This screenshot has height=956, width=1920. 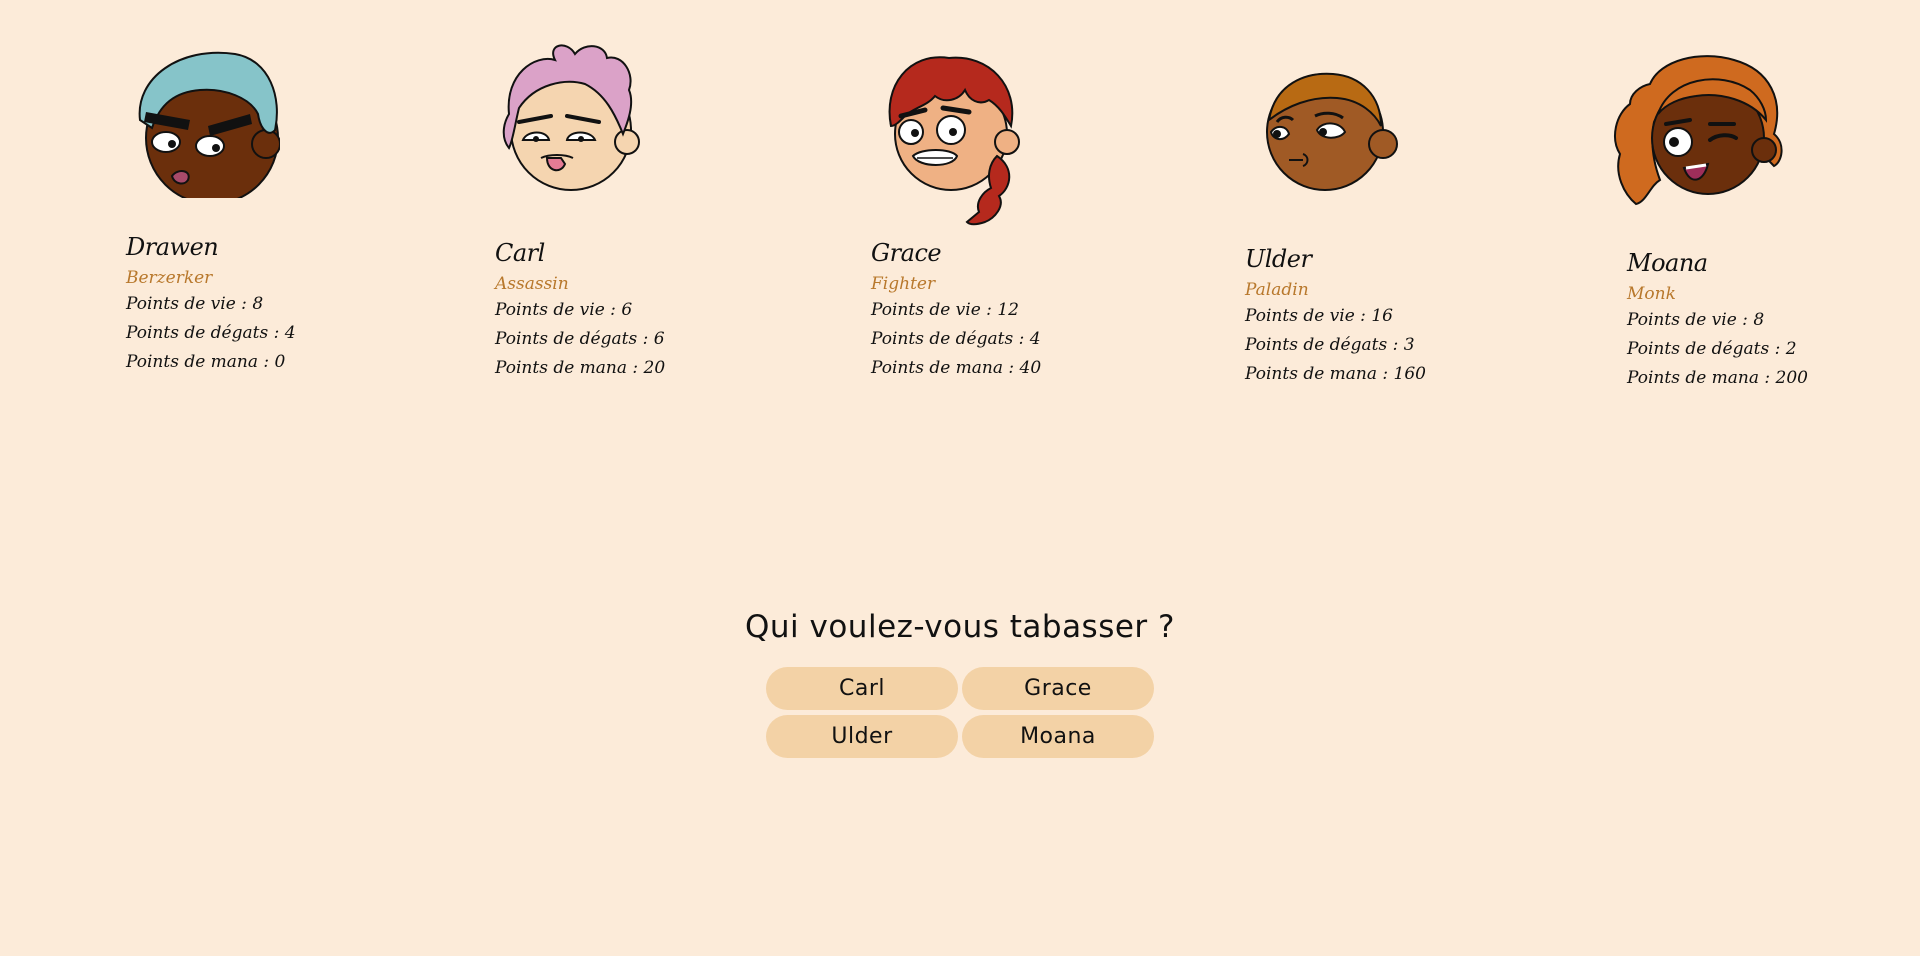 What do you see at coordinates (580, 368) in the screenshot?
I see `stat-mana: Points de mana : 20` at bounding box center [580, 368].